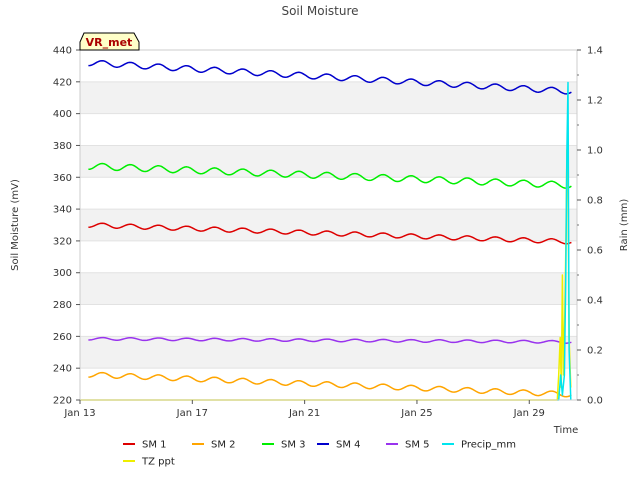 The image size is (640, 480). What do you see at coordinates (62, 114) in the screenshot?
I see `y-tick-label: 400` at bounding box center [62, 114].